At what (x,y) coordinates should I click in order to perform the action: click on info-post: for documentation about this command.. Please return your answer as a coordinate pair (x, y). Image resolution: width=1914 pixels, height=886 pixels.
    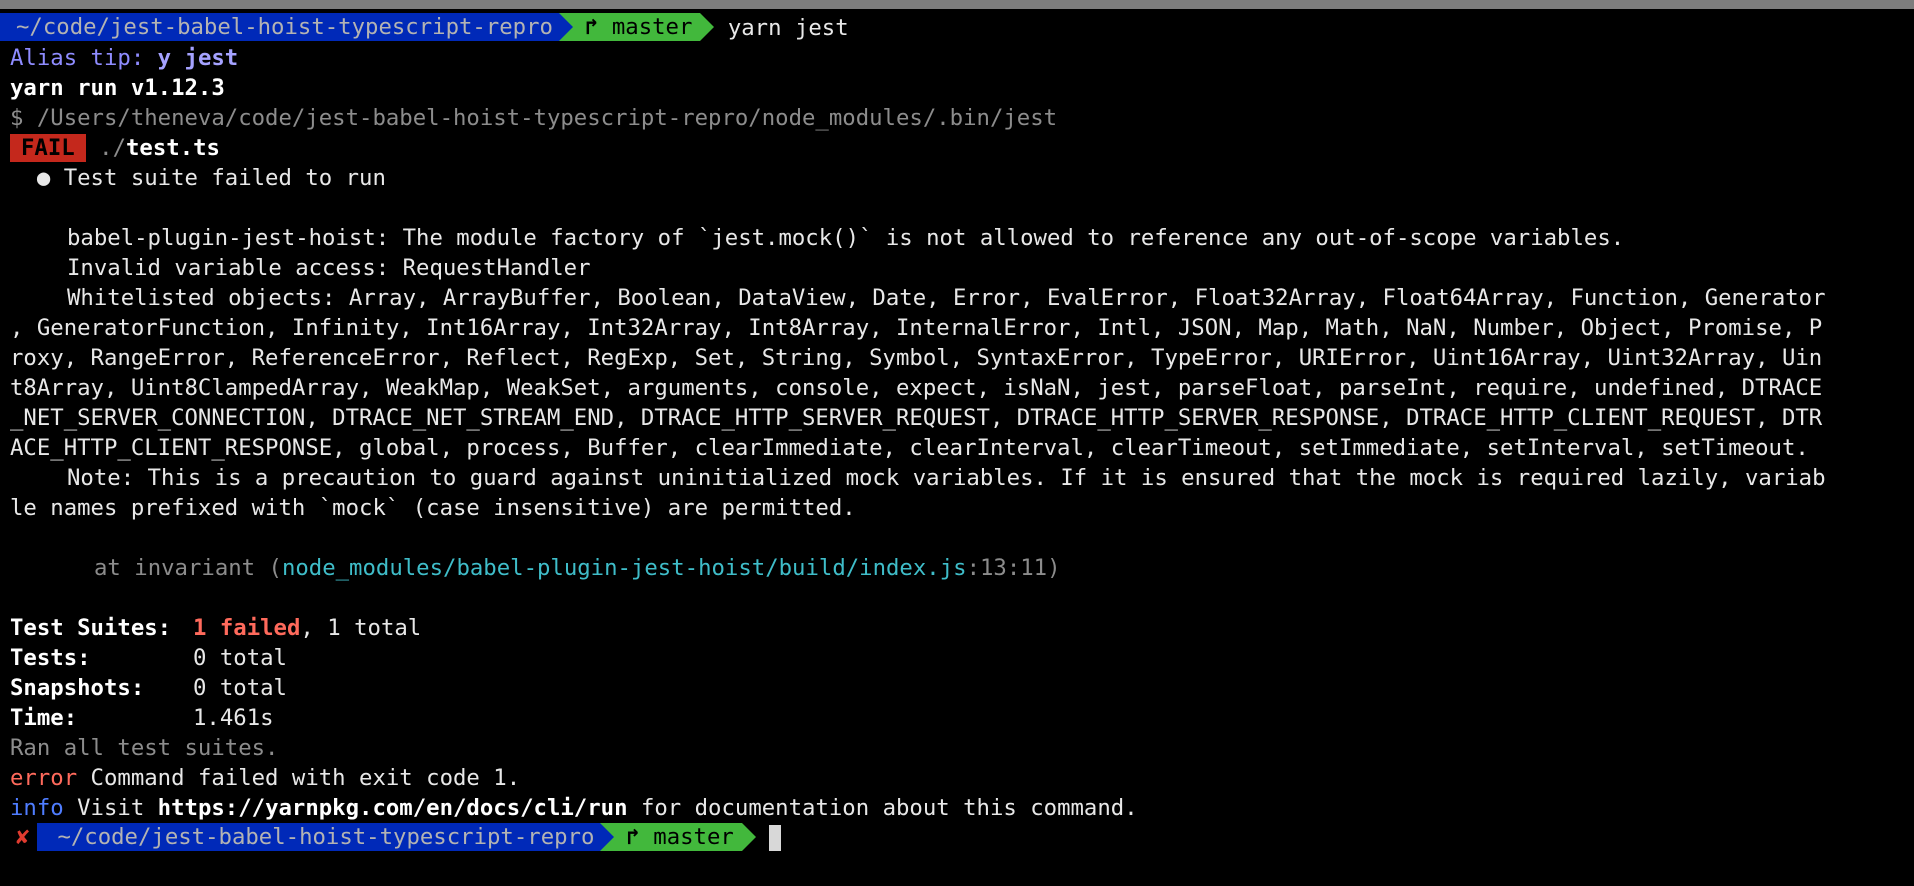
    Looking at the image, I should click on (882, 808).